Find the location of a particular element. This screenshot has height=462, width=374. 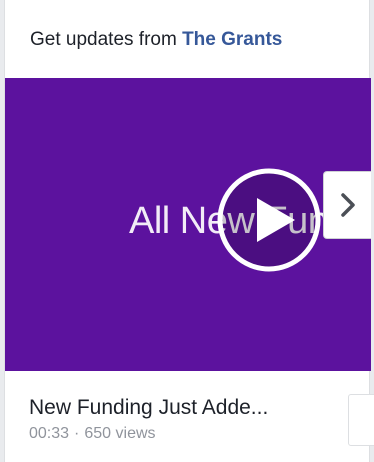

next-card-edge is located at coordinates (361, 420).